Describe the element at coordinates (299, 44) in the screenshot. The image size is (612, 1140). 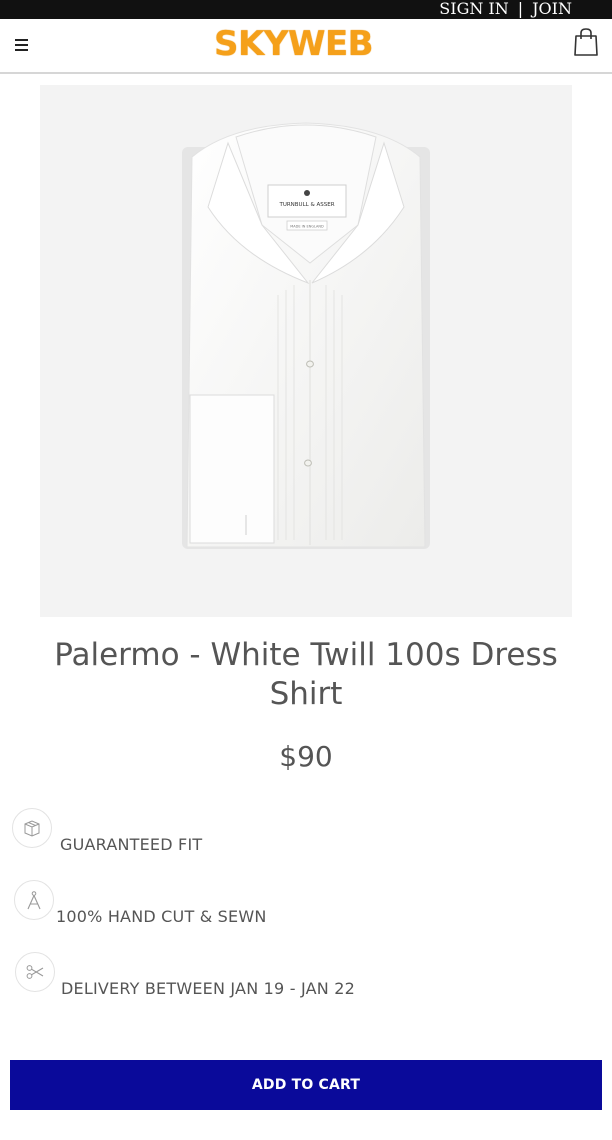
I see `site-logo: SKYWEB` at that location.